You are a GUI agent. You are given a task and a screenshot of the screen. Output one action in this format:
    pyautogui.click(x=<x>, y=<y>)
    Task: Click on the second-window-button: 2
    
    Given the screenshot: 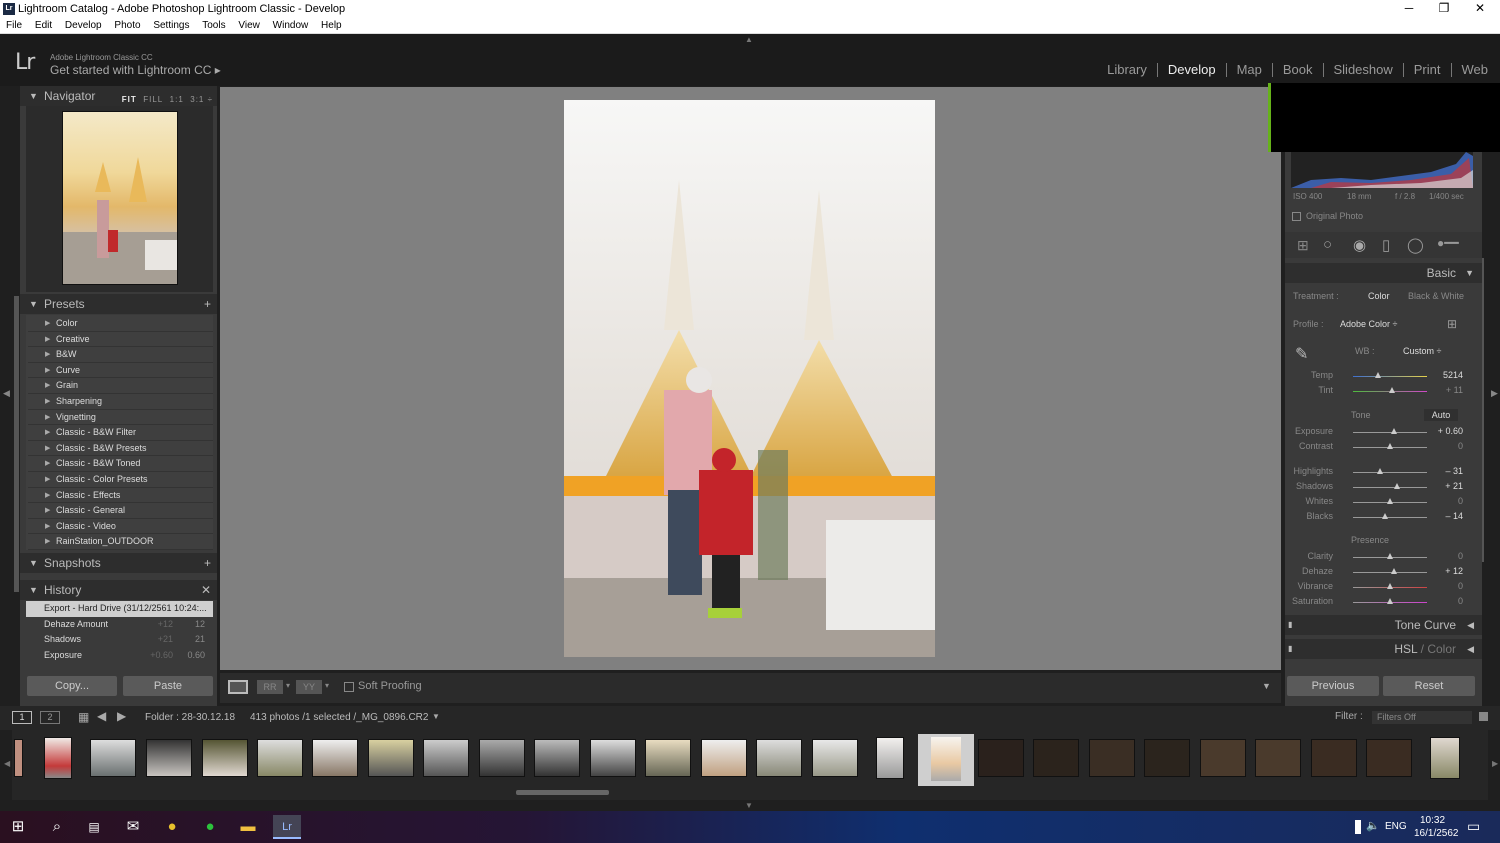 What is the action you would take?
    pyautogui.click(x=50, y=717)
    